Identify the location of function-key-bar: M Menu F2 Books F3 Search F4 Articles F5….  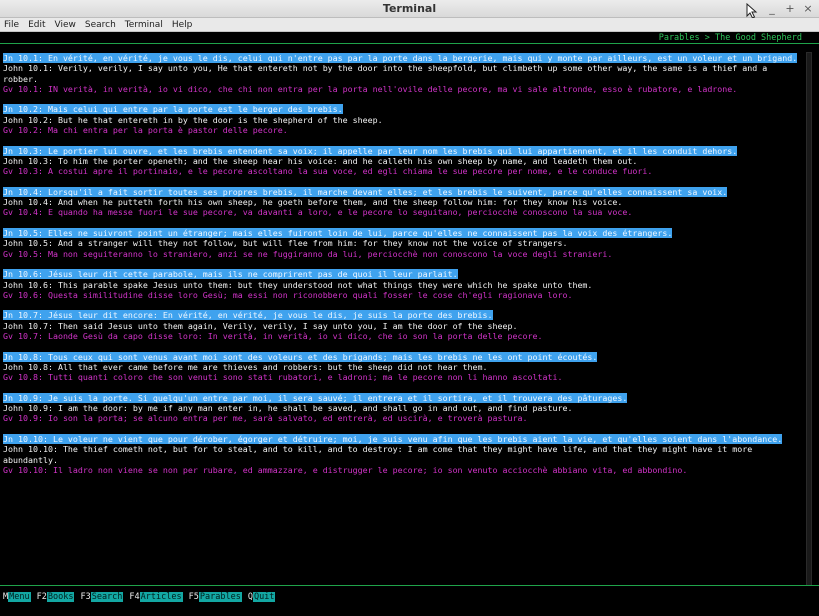
(142, 597).